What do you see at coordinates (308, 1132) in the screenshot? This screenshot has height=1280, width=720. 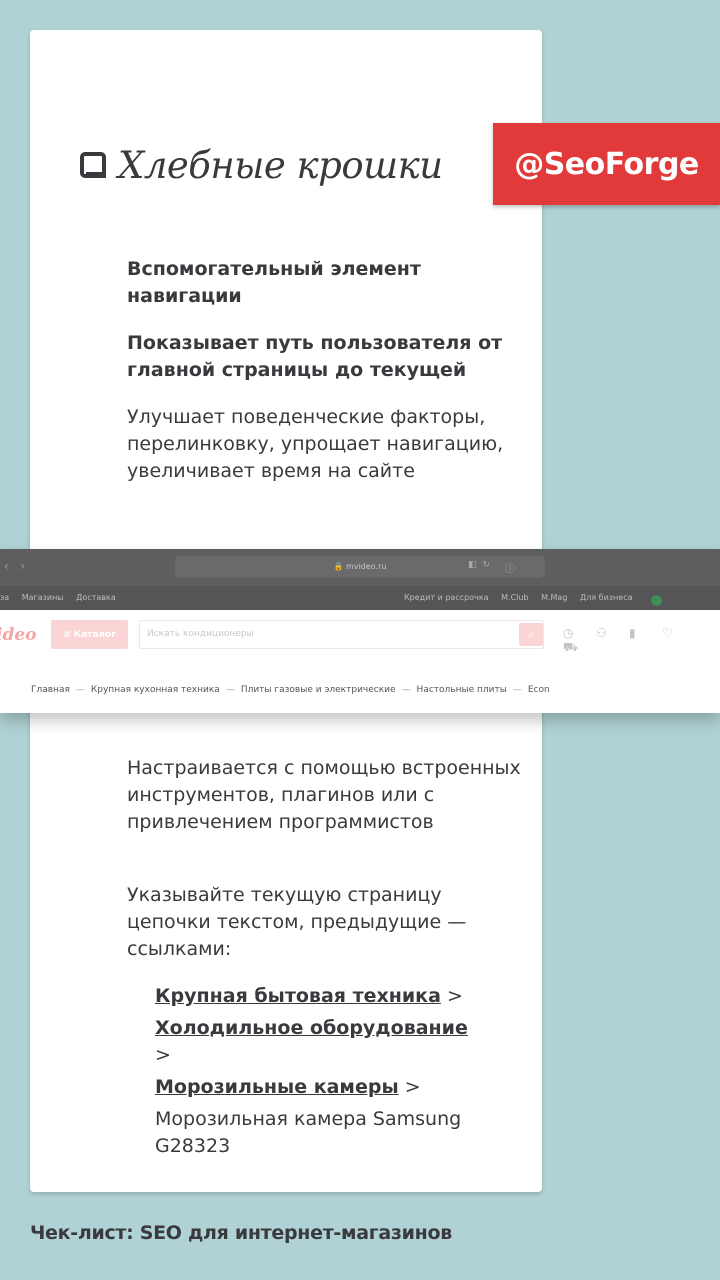 I see `example-current-page: Морозильная камера Samsung G28323` at bounding box center [308, 1132].